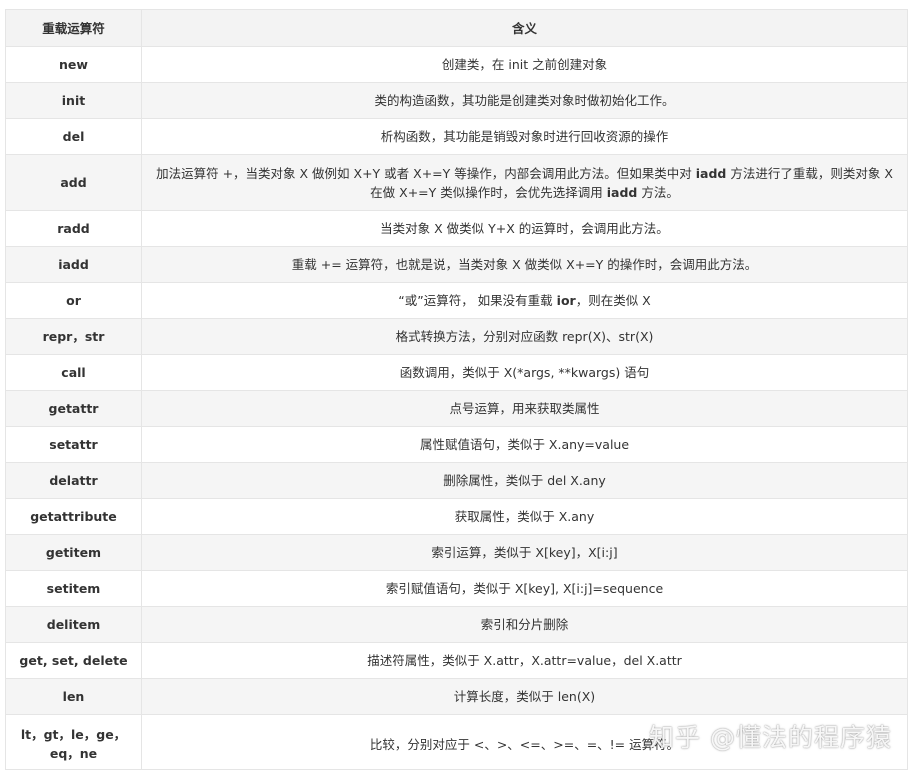  Describe the element at coordinates (73, 480) in the screenshot. I see `operator-cell: delattr` at that location.